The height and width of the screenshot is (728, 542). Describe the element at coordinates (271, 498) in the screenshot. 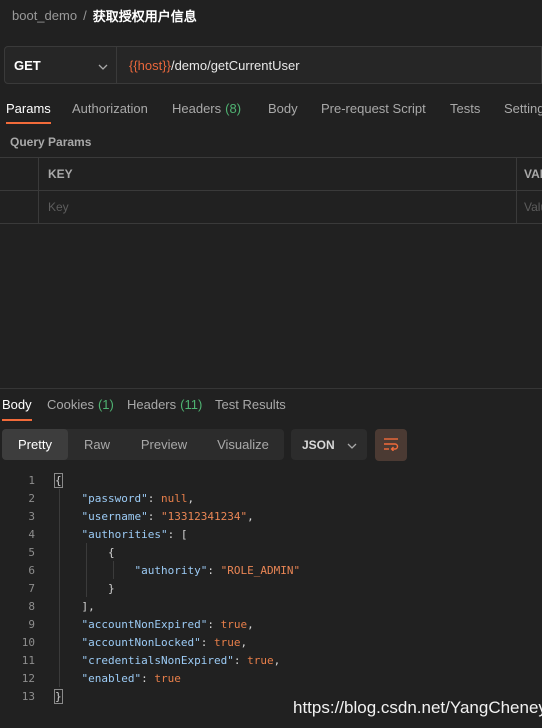

I see `code-line: 2 "password": null,` at that location.